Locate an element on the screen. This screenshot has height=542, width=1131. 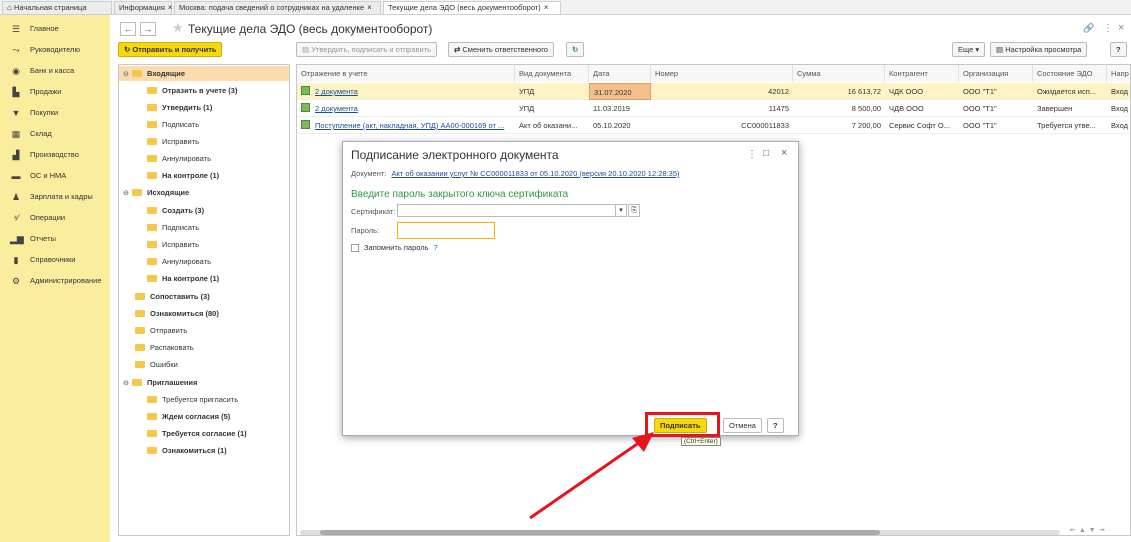
tab-home: ⌂ Начальная страница is located at coordinates (57, 7).